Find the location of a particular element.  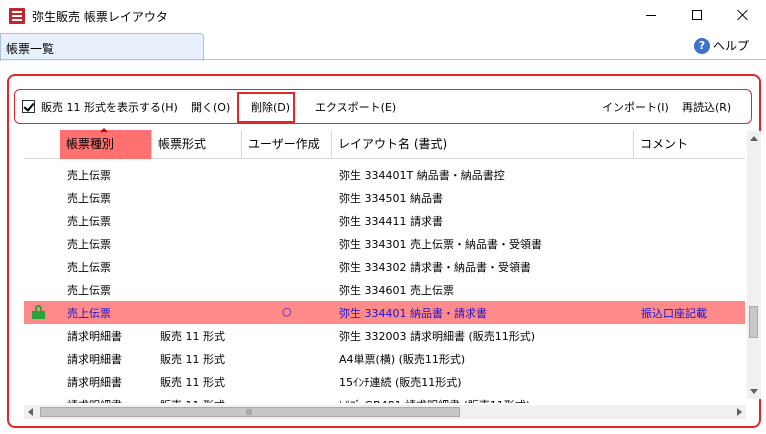

table-row: 売上伝票 弥生 334411 請求書 is located at coordinates (384, 220).